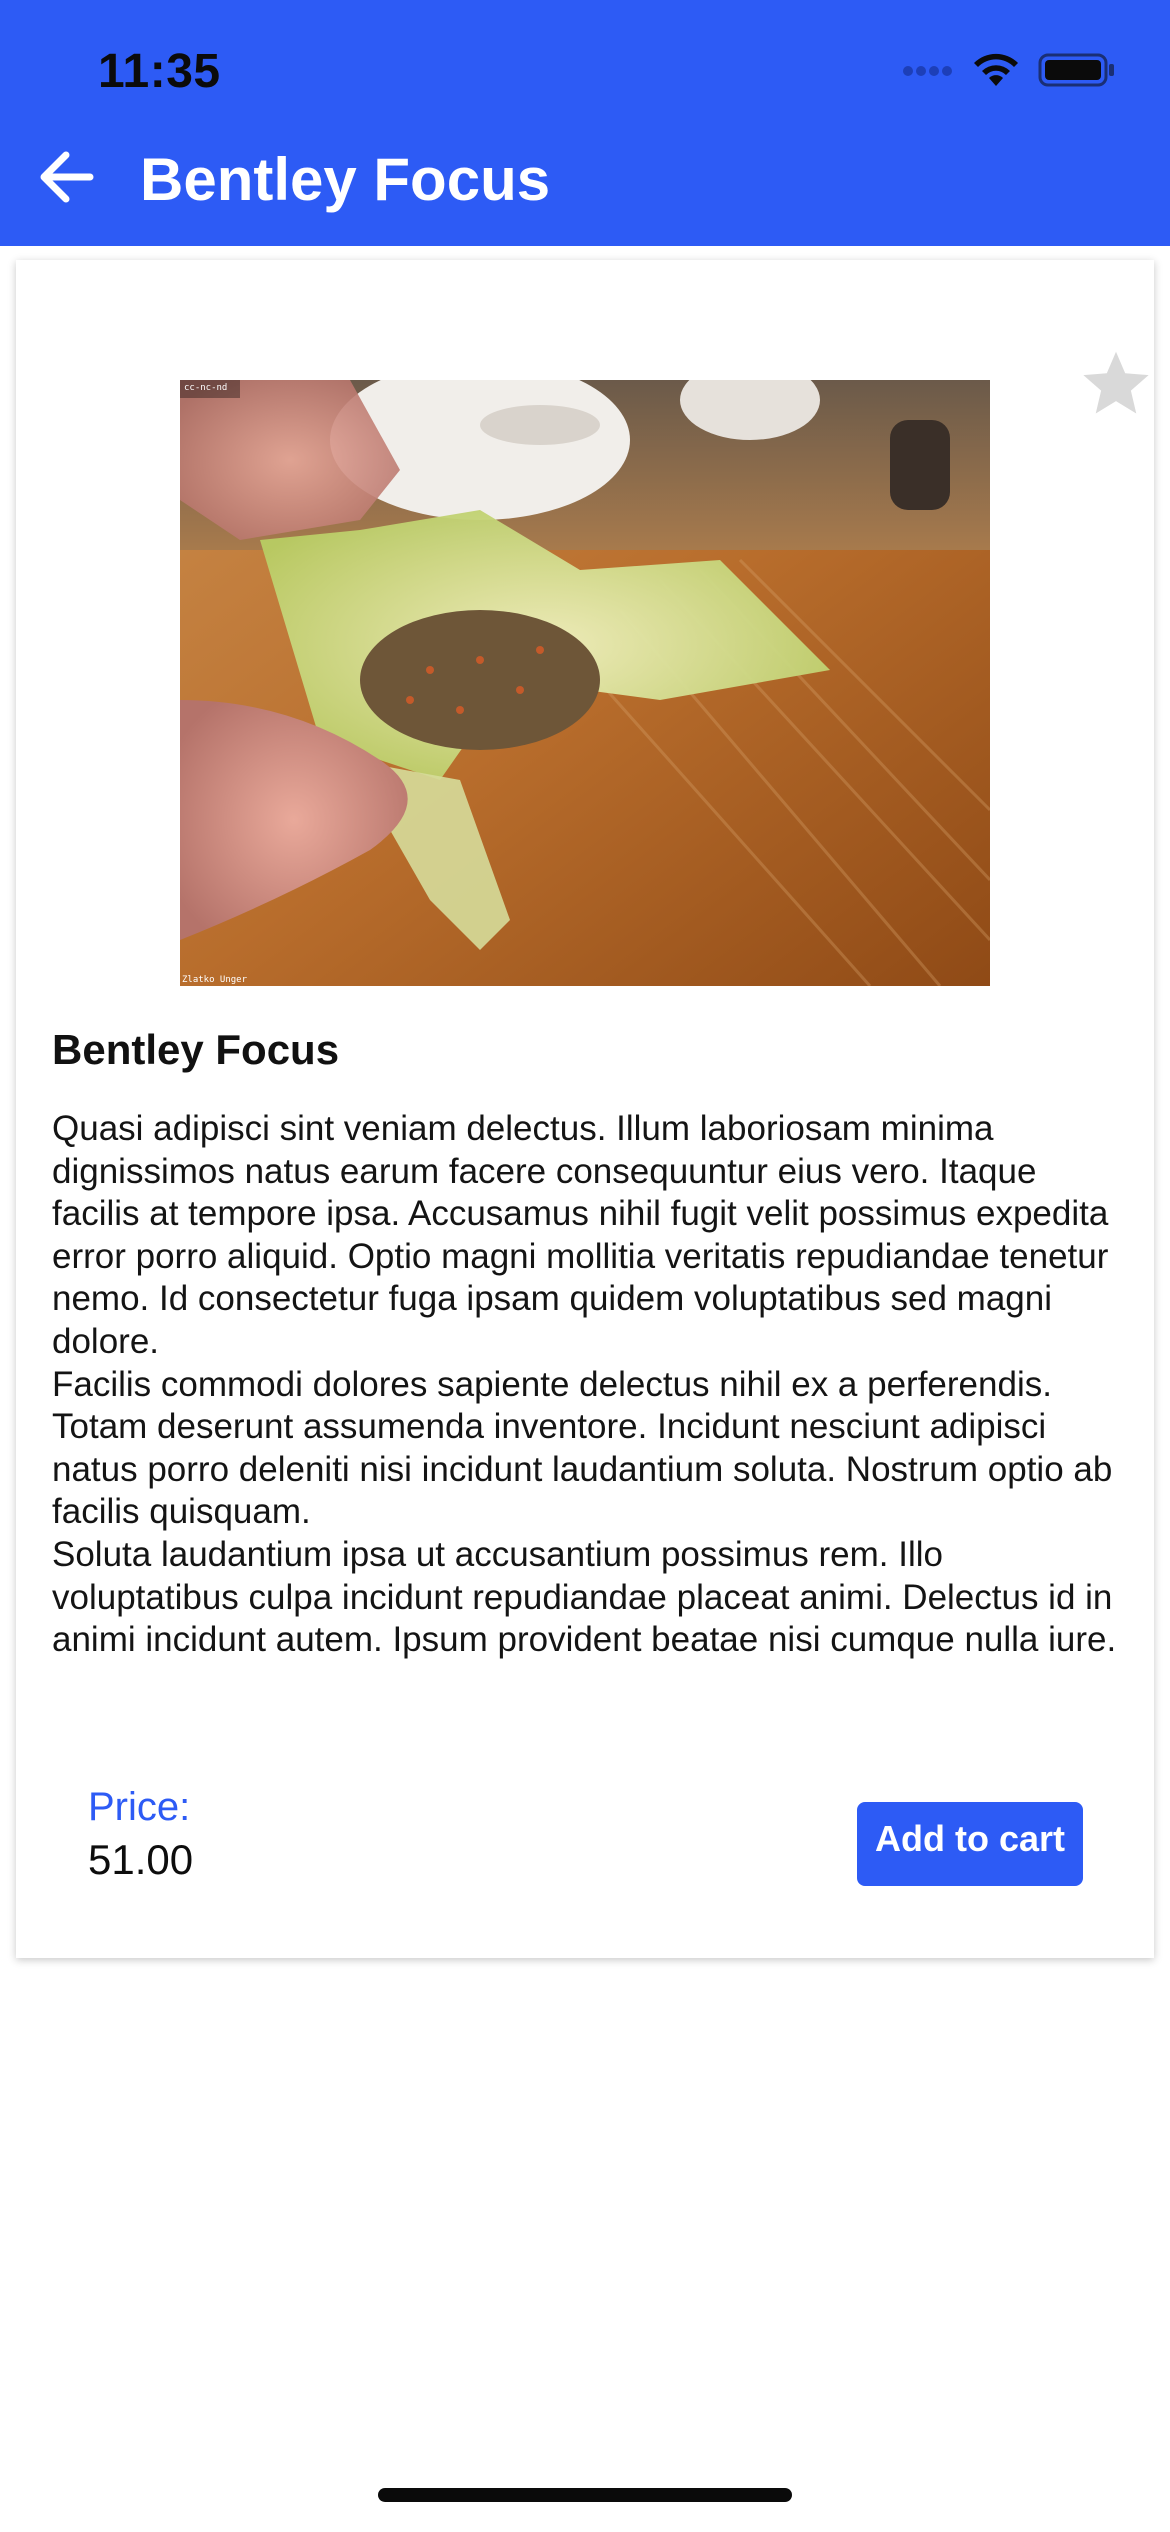  What do you see at coordinates (1076, 70) in the screenshot?
I see `battery-icon` at bounding box center [1076, 70].